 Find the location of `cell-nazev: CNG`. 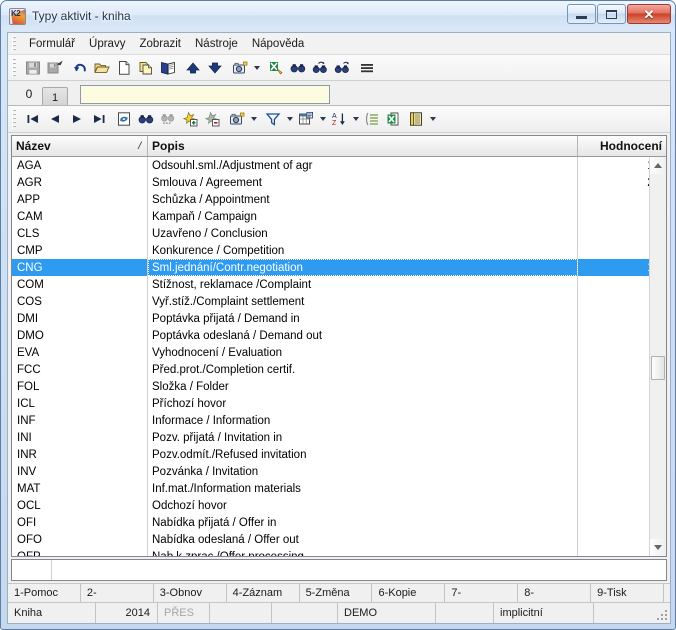

cell-nazev: CNG is located at coordinates (80, 267).